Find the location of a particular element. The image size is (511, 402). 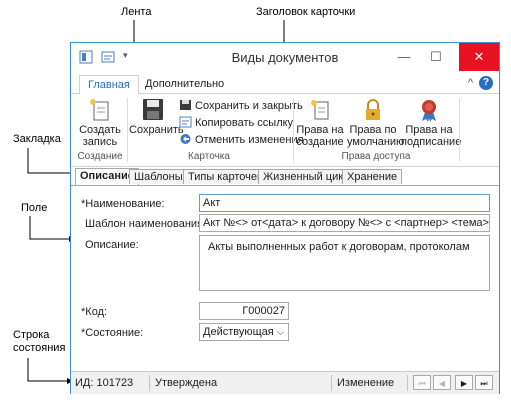

title-bar: ▾ Виды документов — ☐ ✕ is located at coordinates (285, 58).